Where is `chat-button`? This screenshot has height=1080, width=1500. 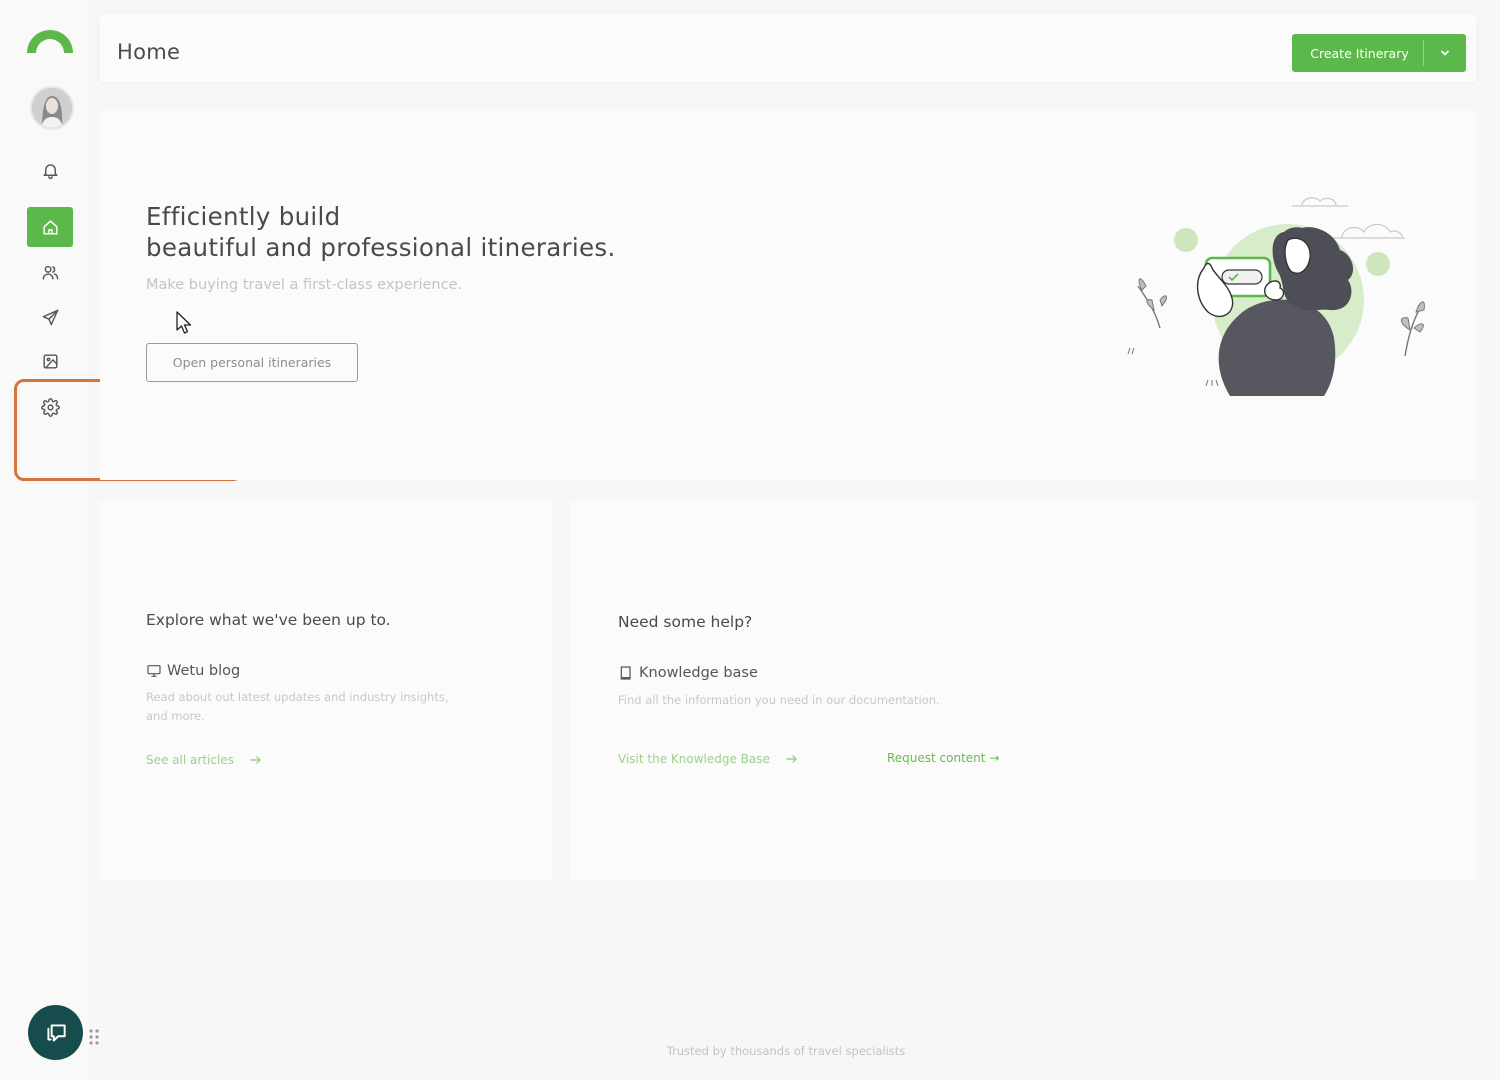 chat-button is located at coordinates (55, 1032).